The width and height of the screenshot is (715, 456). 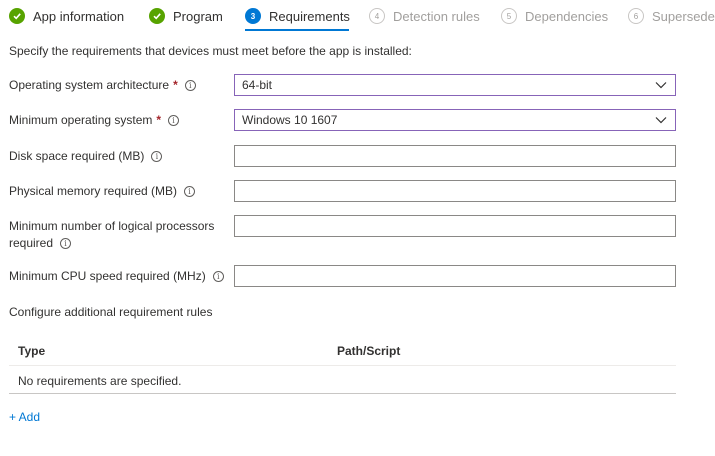 What do you see at coordinates (342, 393) in the screenshot?
I see `table-bottom-divider` at bounding box center [342, 393].